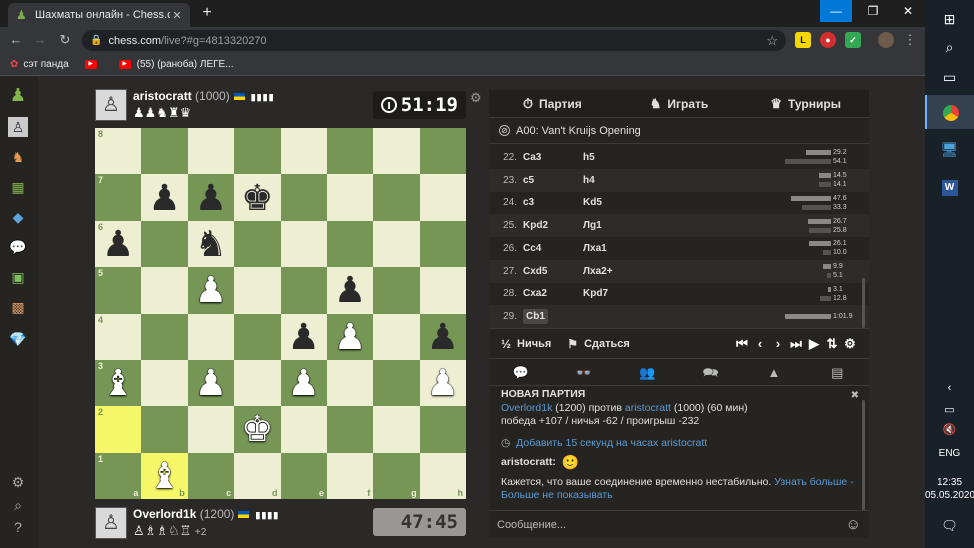 The height and width of the screenshot is (548, 974). I want to click on square-h2, so click(442, 429).